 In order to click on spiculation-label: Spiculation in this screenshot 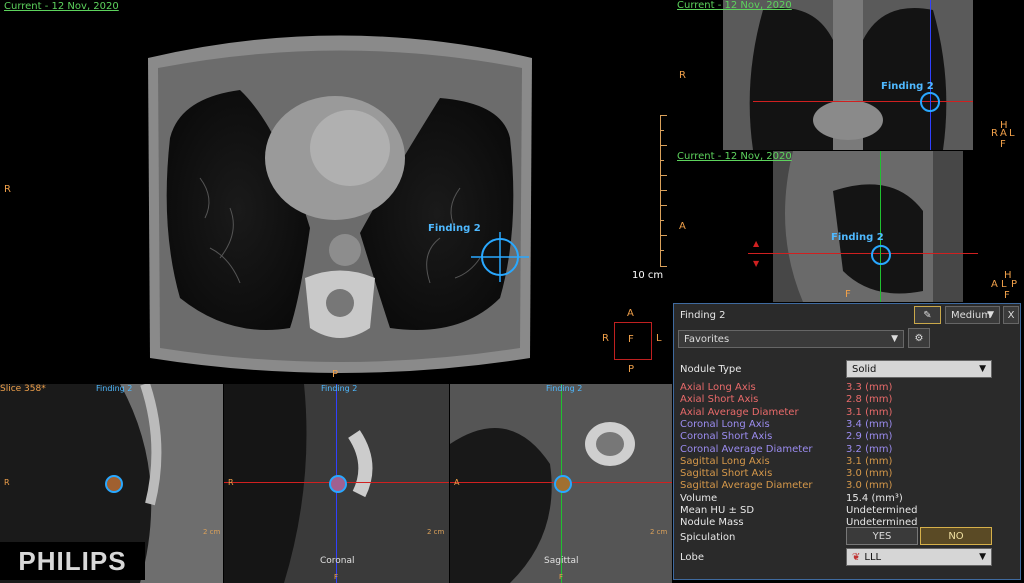, I will do `click(708, 537)`.